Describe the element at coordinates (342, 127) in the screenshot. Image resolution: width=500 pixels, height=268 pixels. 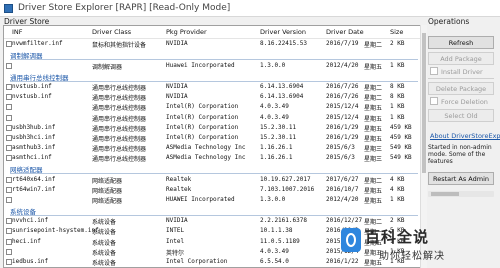
I see `cell-driver-date: 2016/1/29` at that location.